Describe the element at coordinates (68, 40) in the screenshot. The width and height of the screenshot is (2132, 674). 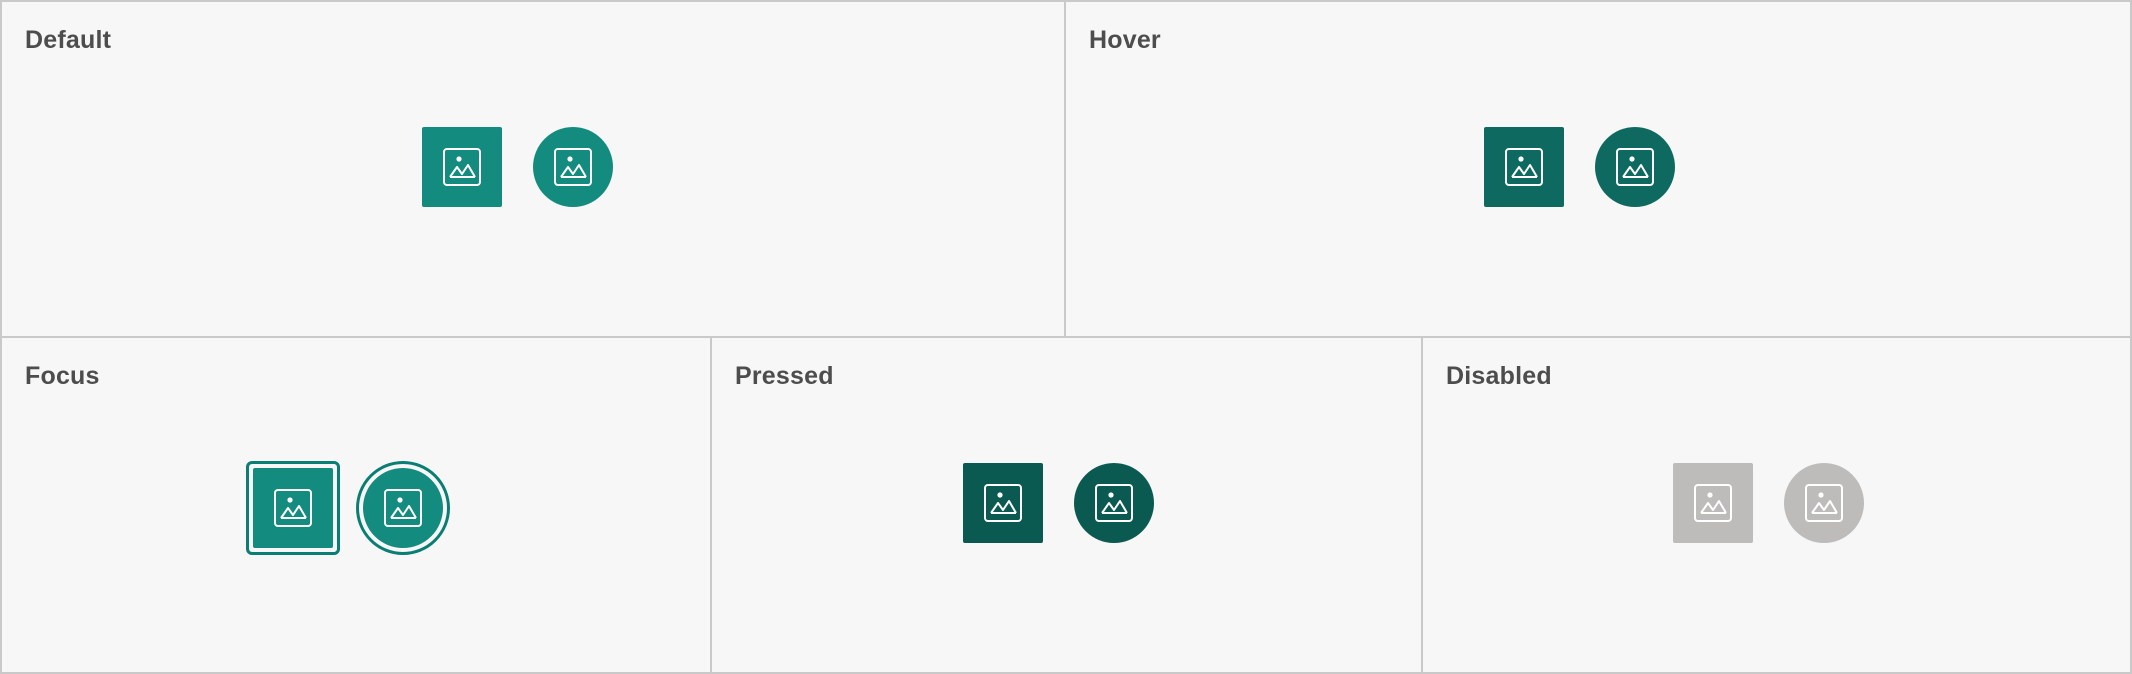
I see `panel-title: Default` at that location.